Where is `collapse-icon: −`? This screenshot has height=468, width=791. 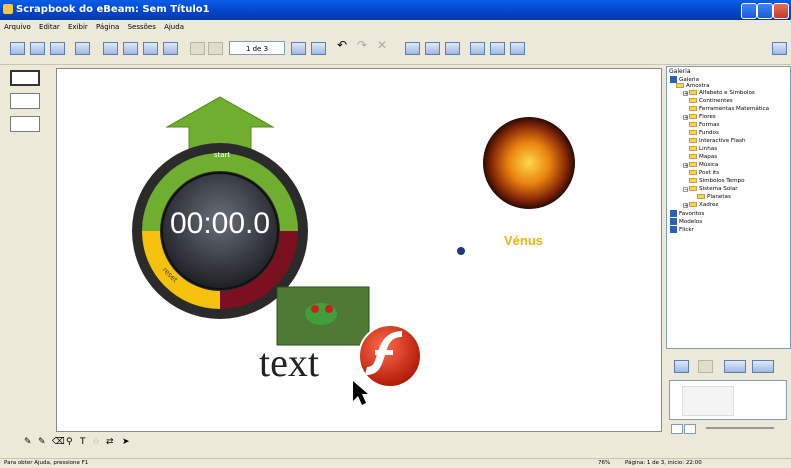 collapse-icon: − is located at coordinates (685, 190).